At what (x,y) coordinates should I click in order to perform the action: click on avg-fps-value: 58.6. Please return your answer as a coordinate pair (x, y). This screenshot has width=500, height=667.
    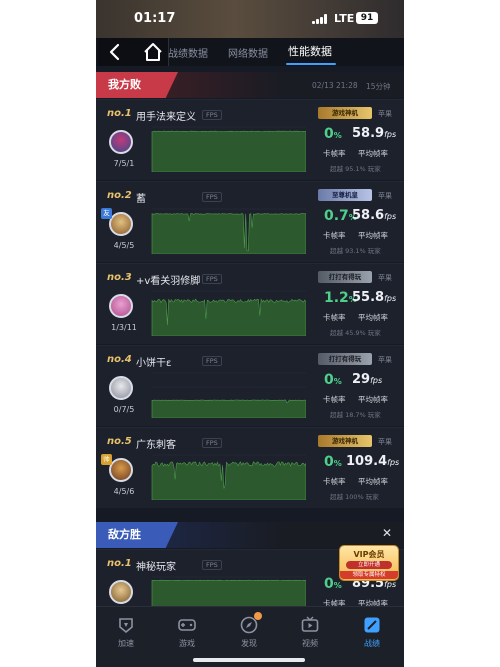
    Looking at the image, I should click on (368, 215).